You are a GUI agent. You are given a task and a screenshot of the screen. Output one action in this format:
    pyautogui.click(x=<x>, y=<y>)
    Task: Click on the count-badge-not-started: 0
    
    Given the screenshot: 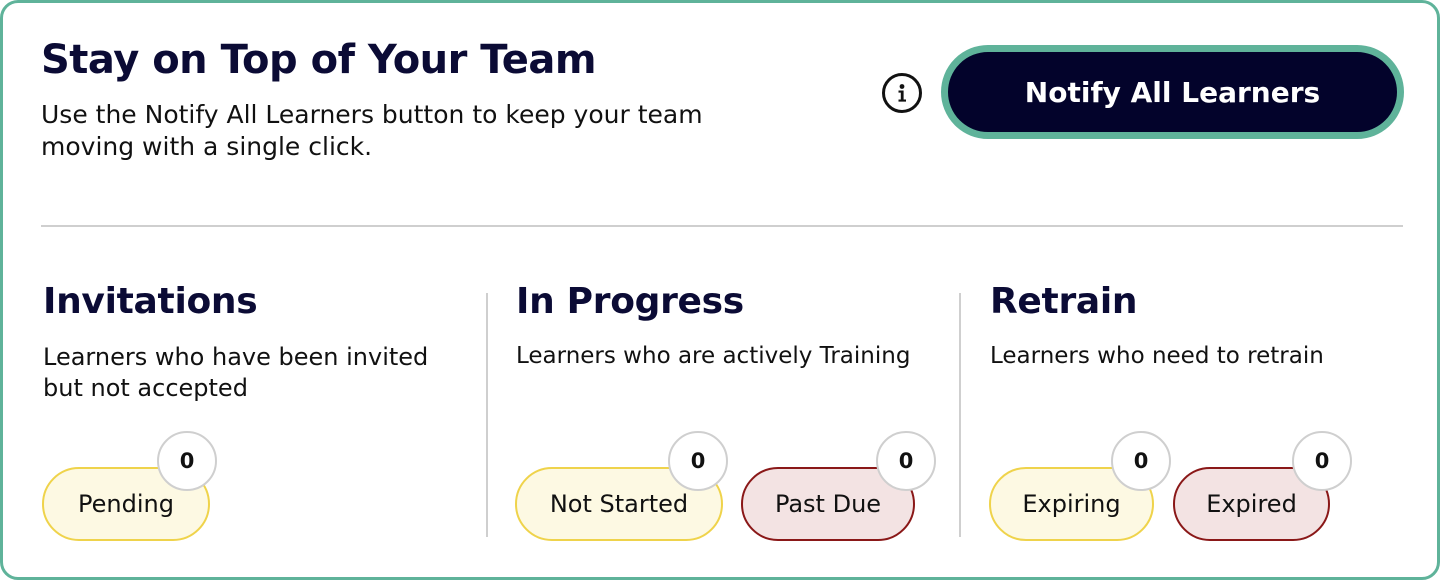 What is the action you would take?
    pyautogui.click(x=698, y=461)
    